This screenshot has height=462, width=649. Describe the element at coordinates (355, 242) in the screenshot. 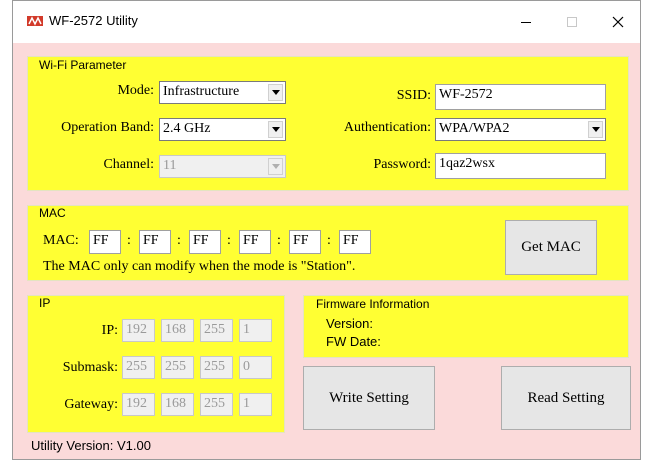

I see `mac-octet-6: FF` at that location.